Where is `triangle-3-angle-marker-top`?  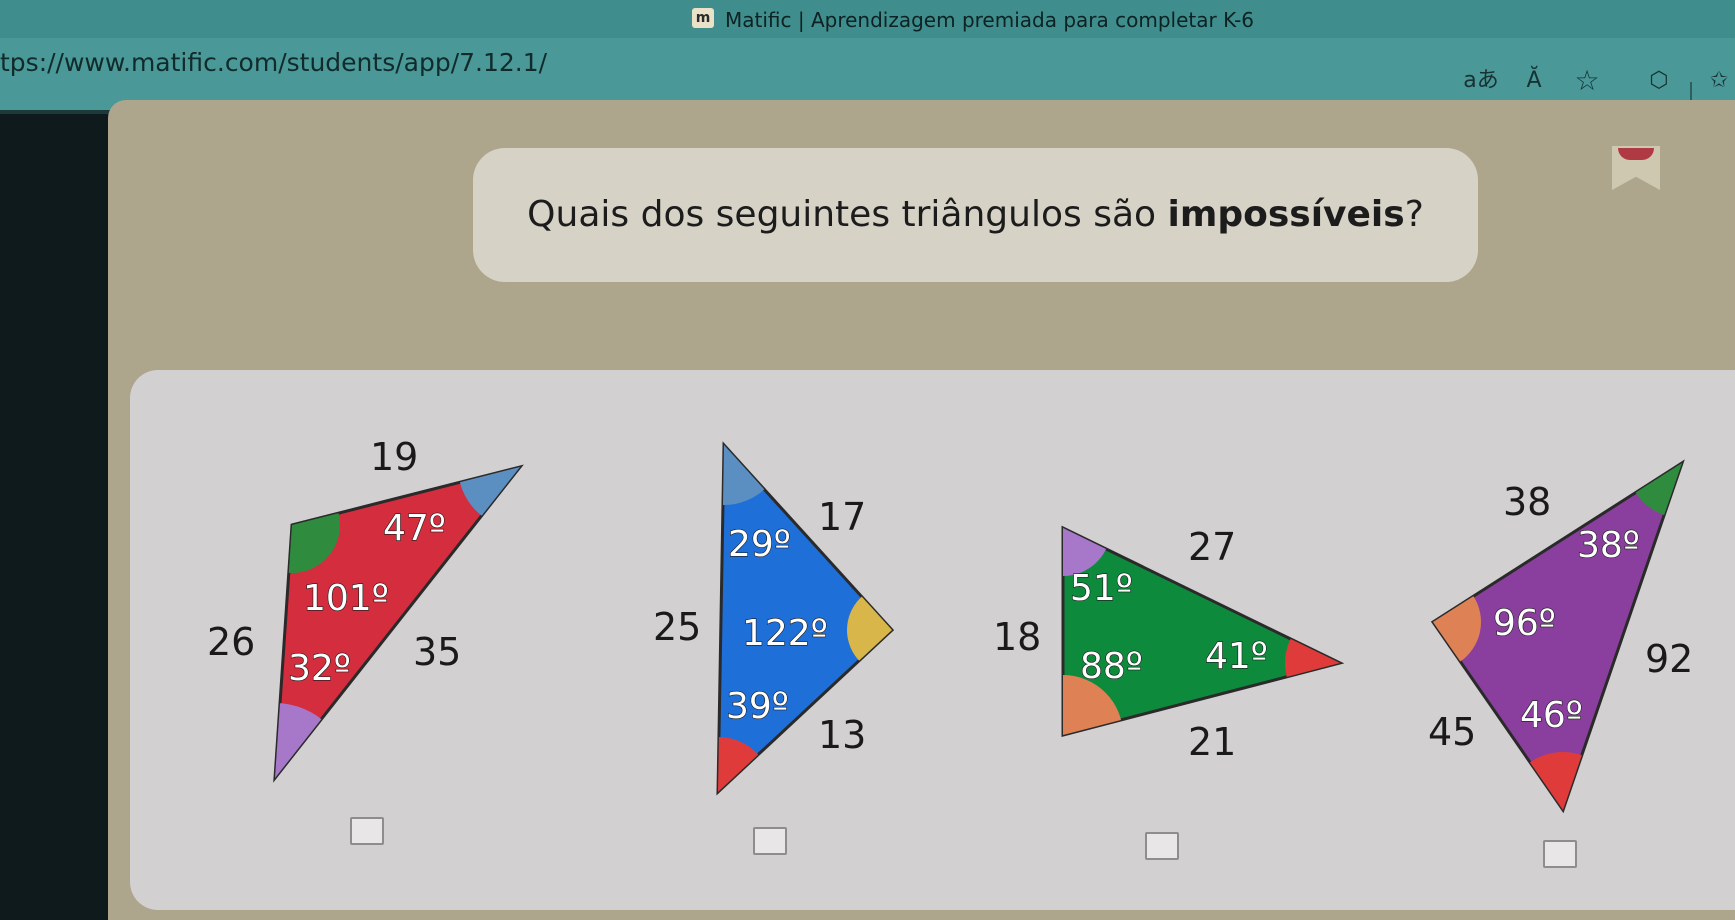 triangle-3-angle-marker-top is located at coordinates (1087, 552).